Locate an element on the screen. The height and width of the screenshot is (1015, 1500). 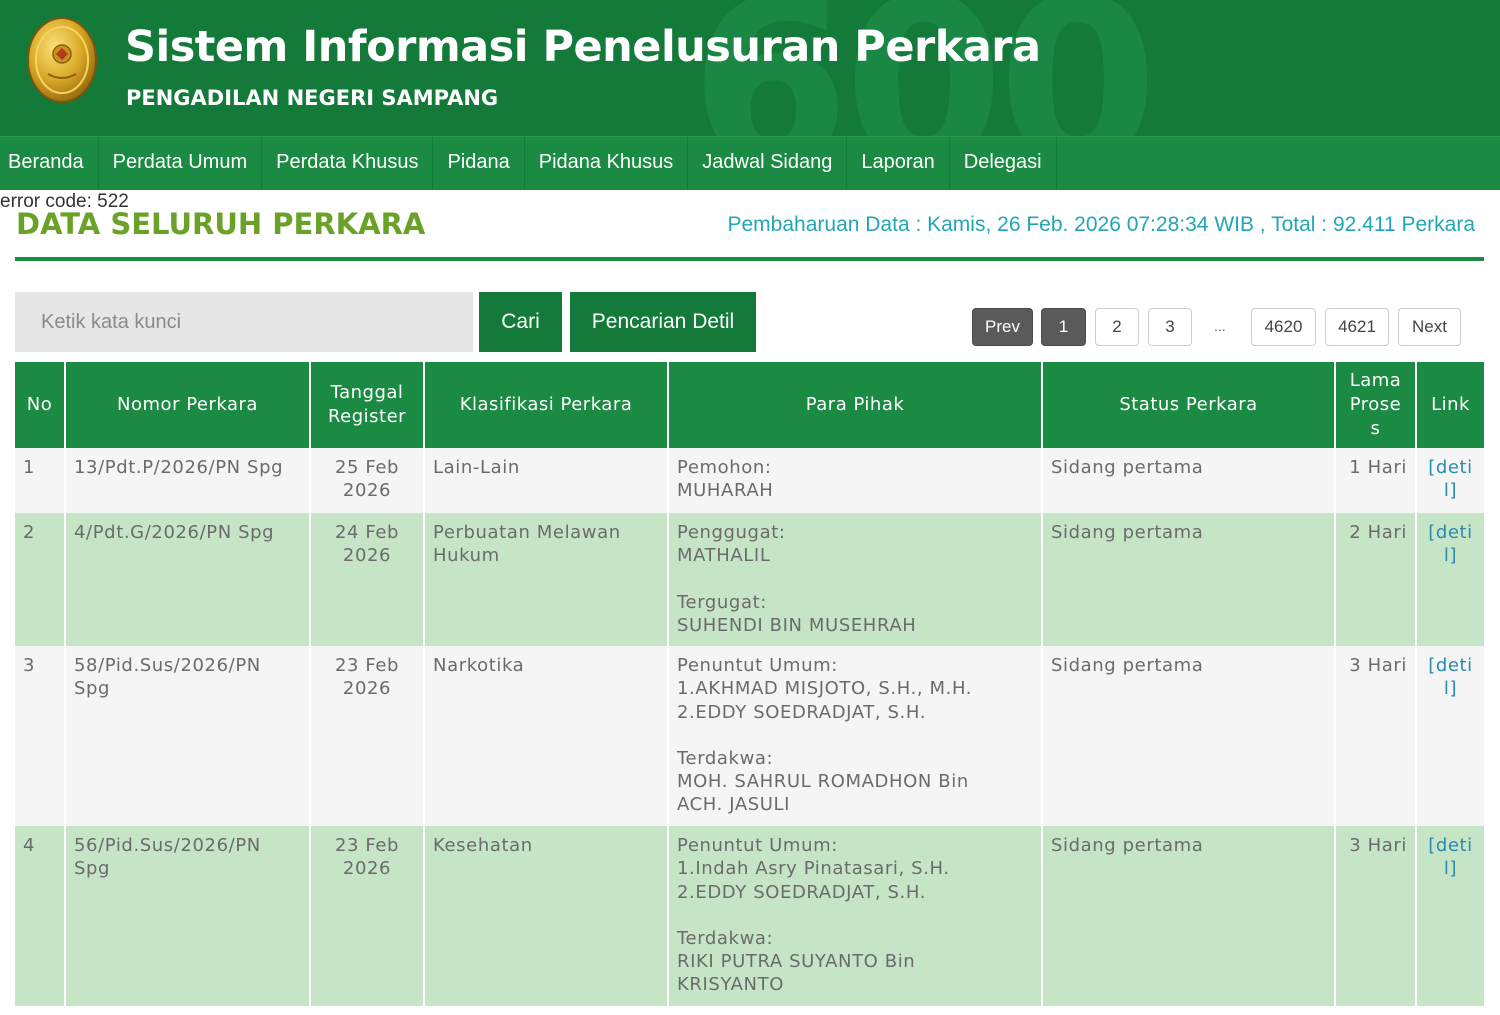
header-link: Link is located at coordinates (1450, 405).